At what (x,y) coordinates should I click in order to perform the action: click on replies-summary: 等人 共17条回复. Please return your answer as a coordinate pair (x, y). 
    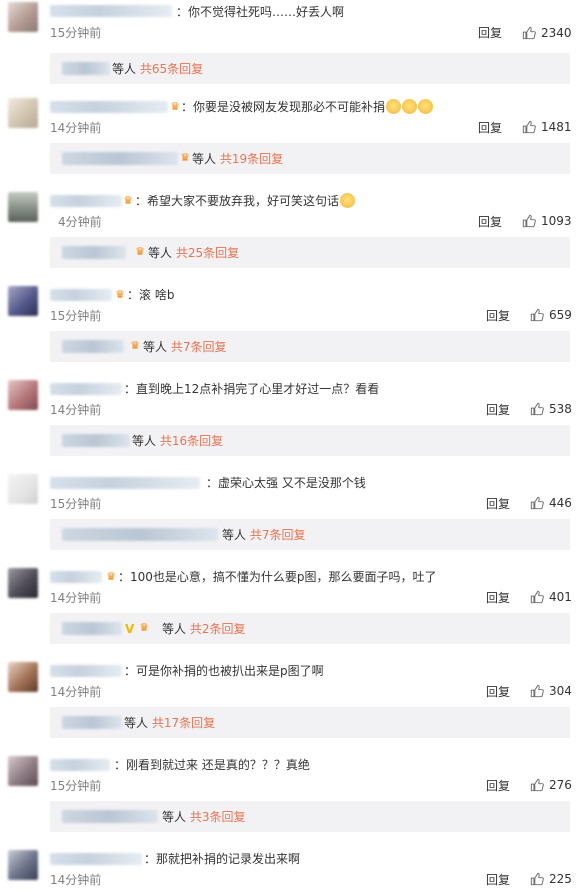
    Looking at the image, I should click on (169, 723).